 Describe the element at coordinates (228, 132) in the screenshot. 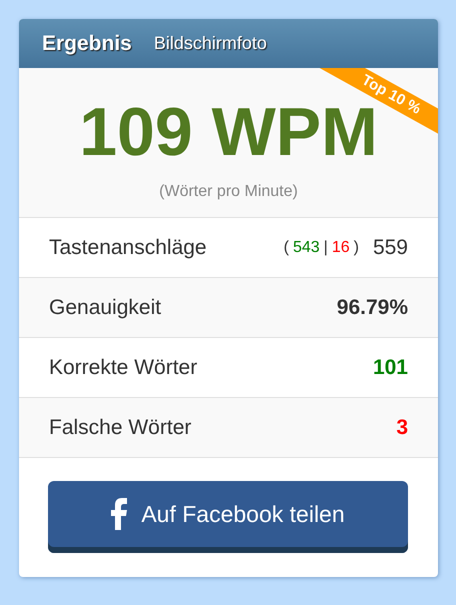

I see `wpm-score: 109 WPM` at that location.